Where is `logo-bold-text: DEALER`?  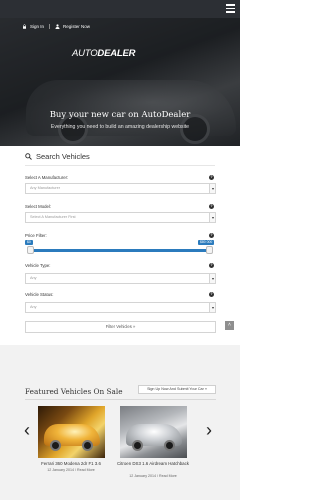 logo-bold-text: DEALER is located at coordinates (116, 53).